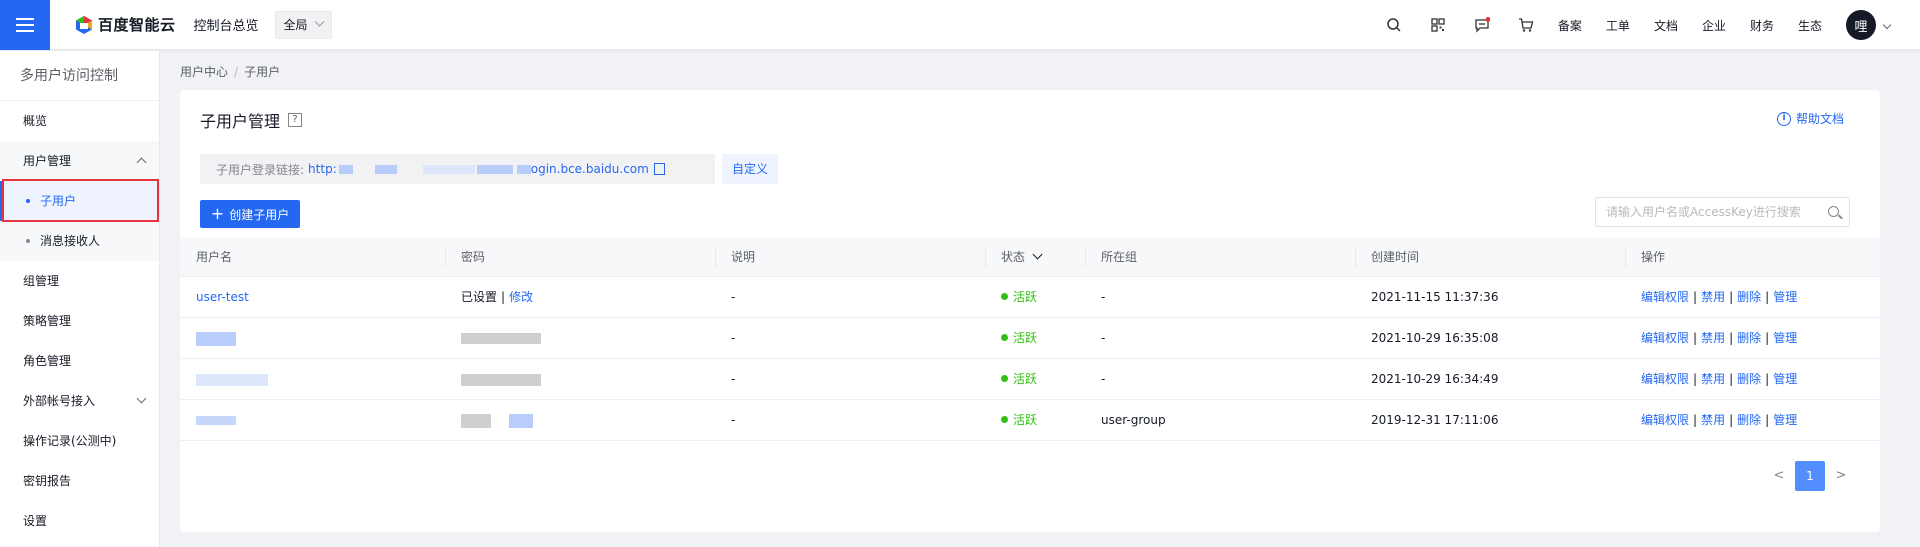 This screenshot has width=1920, height=547. I want to click on sidebar-item-message-receiver: 消息接收人, so click(79, 241).